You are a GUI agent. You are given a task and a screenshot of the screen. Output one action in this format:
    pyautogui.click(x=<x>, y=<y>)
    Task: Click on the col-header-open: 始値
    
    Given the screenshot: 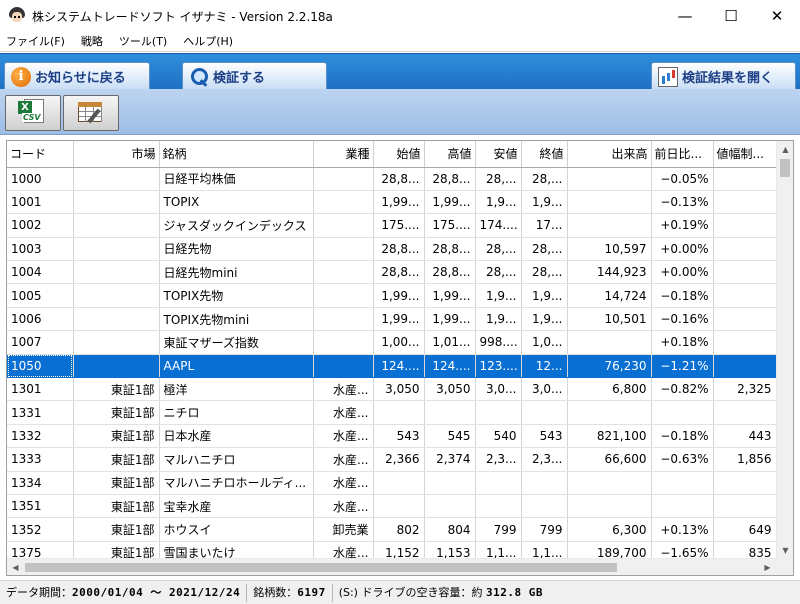 What is the action you would take?
    pyautogui.click(x=399, y=154)
    